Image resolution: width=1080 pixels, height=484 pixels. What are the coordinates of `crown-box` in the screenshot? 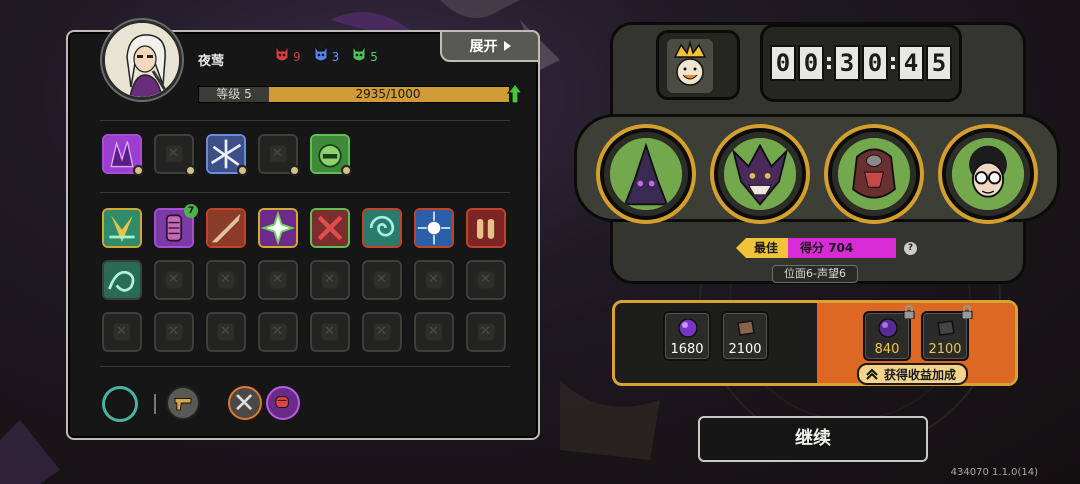 It's located at (698, 65).